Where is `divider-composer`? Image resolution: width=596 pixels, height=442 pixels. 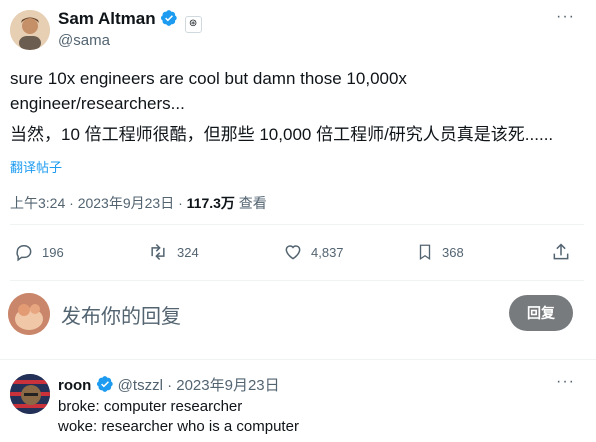 divider-composer is located at coordinates (298, 359).